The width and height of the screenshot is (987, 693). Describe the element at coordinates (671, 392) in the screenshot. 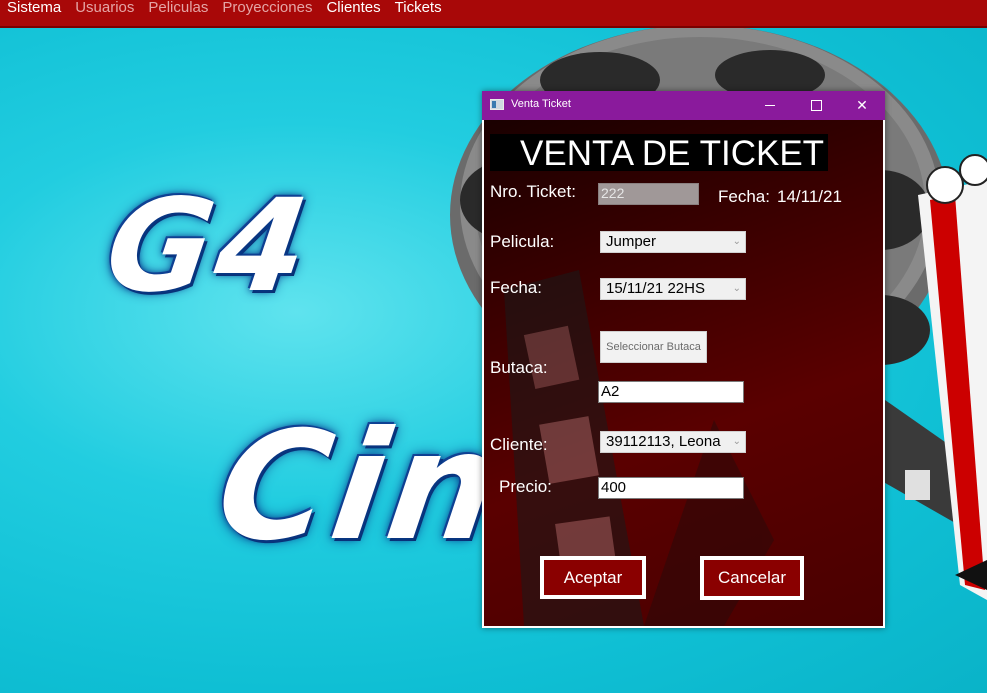

I see `butaca-field: A2` at that location.